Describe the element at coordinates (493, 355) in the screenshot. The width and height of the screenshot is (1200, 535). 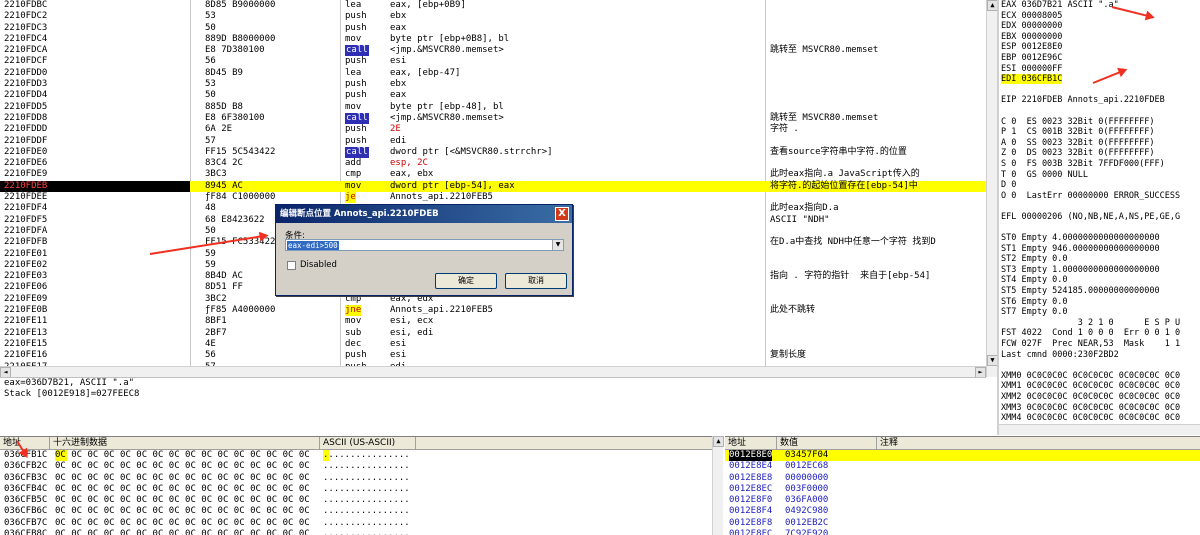
I see `disasm-row: 2210FE16 56 push esi 复制长度` at that location.